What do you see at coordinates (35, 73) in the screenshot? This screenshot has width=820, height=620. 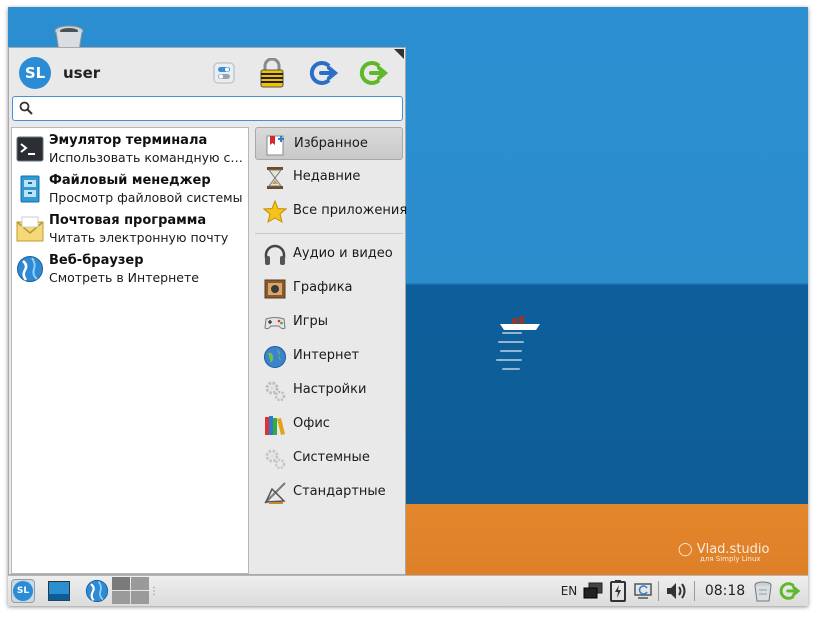 I see `avatar: SL` at bounding box center [35, 73].